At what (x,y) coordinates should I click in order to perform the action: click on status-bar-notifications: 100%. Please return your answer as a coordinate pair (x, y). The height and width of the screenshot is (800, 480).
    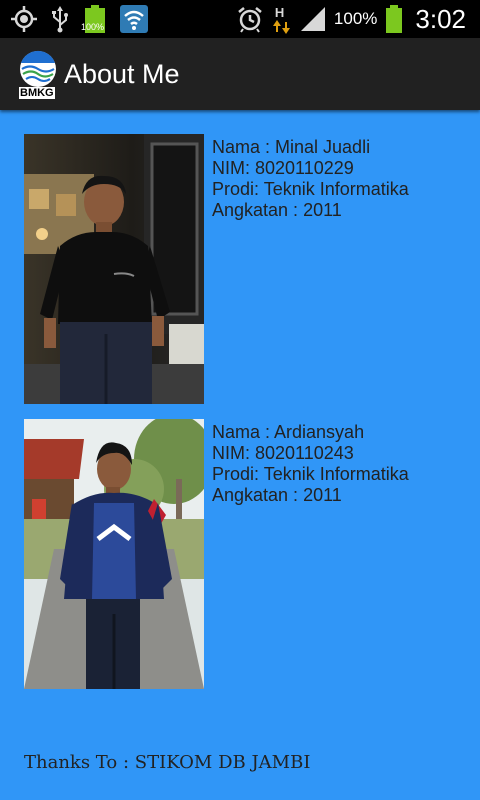
    Looking at the image, I should click on (79, 19).